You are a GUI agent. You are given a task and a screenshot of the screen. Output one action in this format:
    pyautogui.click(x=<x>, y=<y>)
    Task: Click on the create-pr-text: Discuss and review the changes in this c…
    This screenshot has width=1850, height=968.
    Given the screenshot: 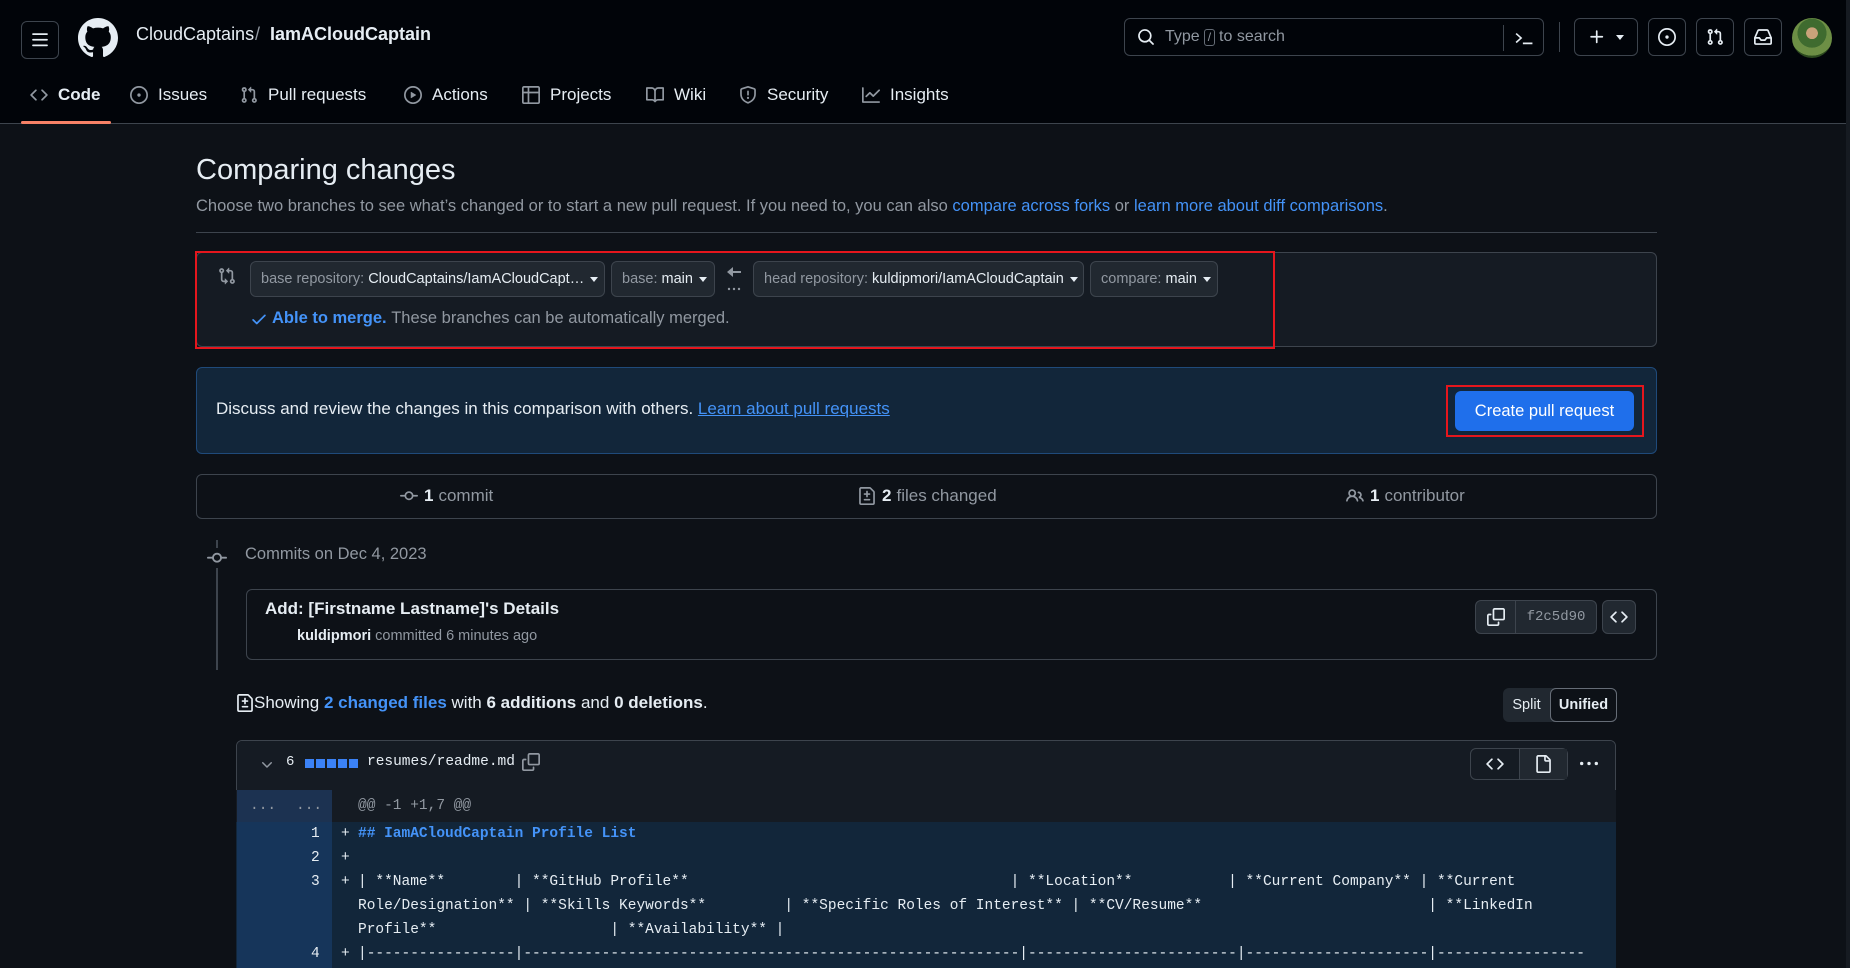 What is the action you would take?
    pyautogui.click(x=553, y=409)
    